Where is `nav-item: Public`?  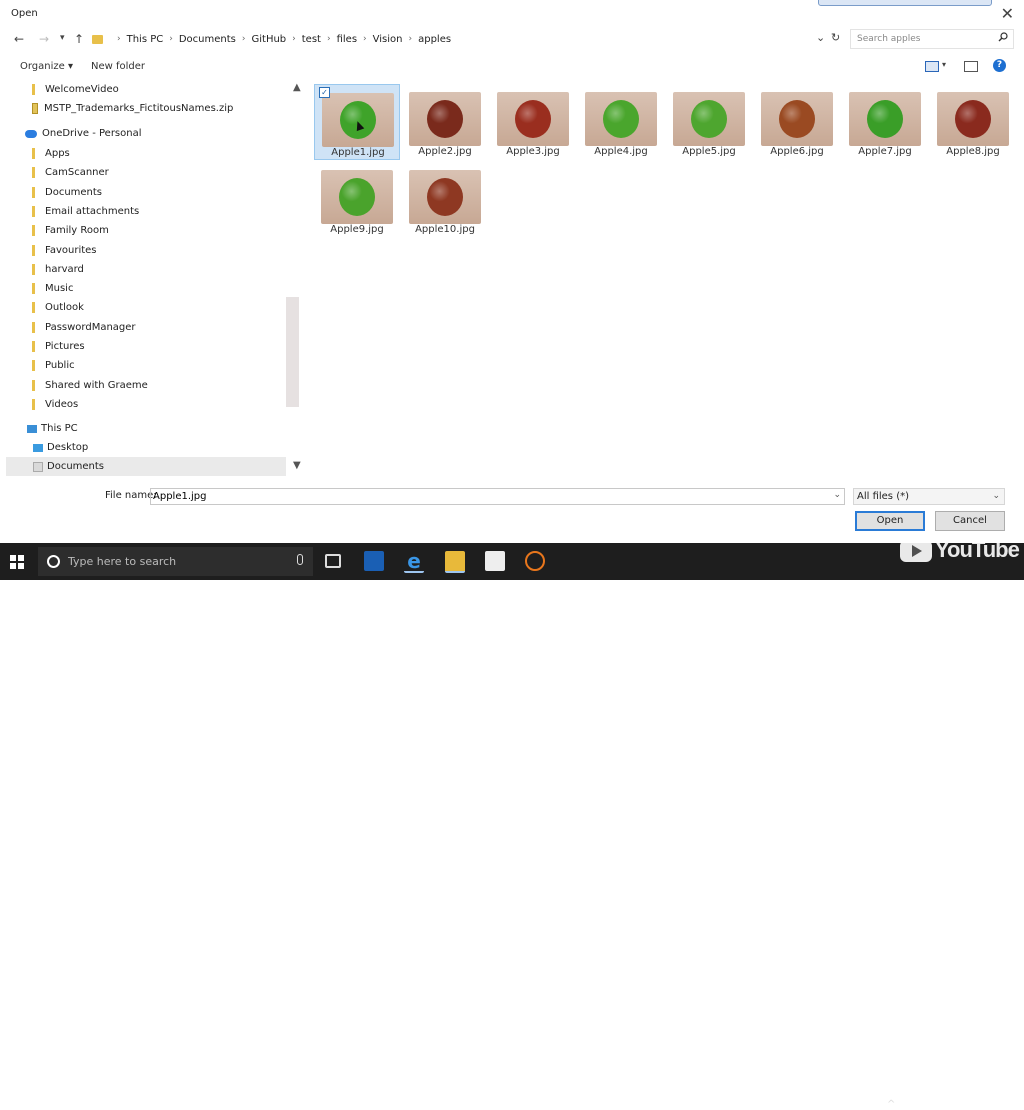 nav-item: Public is located at coordinates (146, 365).